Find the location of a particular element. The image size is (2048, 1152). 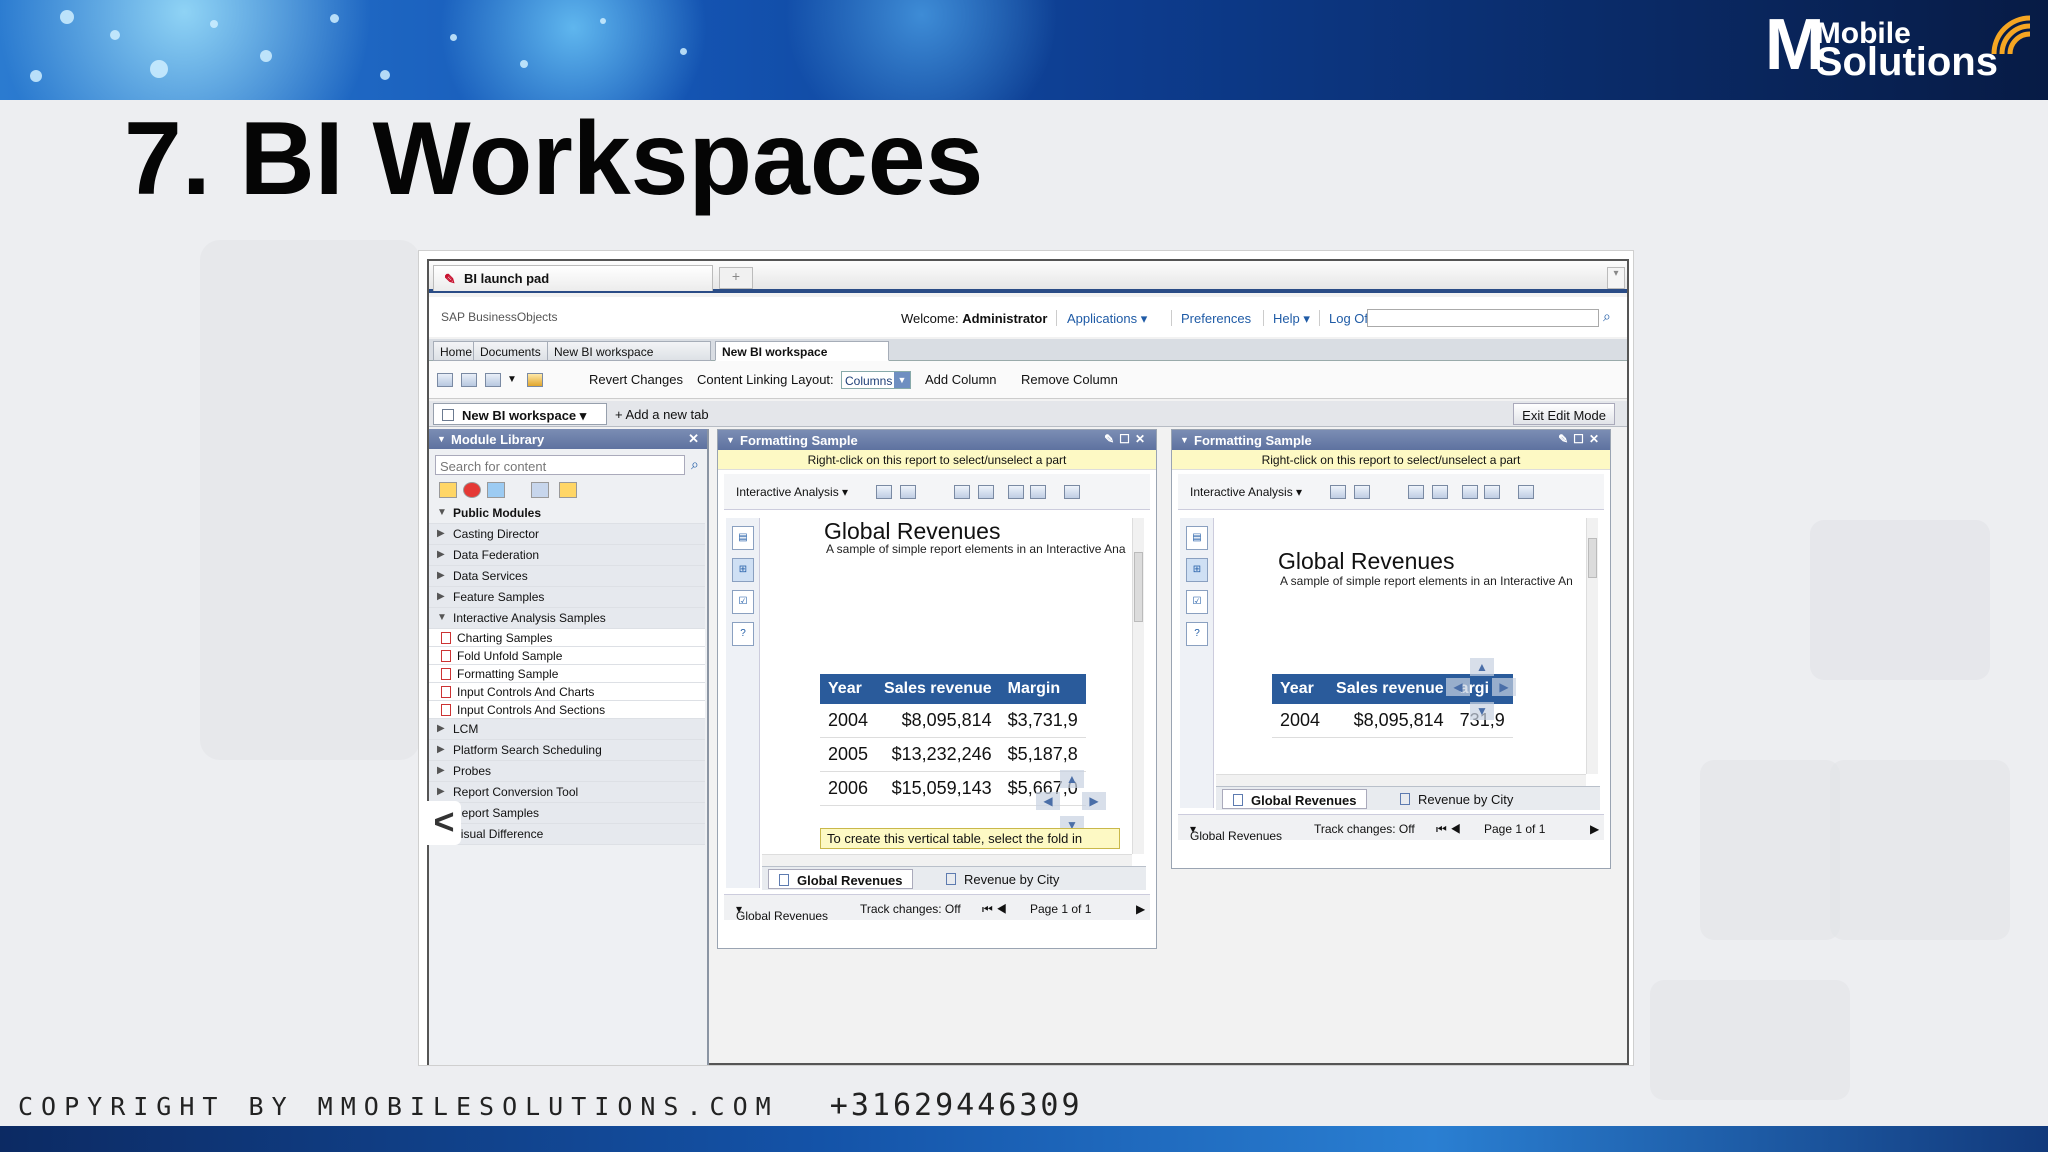

navigation-map-icon: ⊞ is located at coordinates (743, 570).